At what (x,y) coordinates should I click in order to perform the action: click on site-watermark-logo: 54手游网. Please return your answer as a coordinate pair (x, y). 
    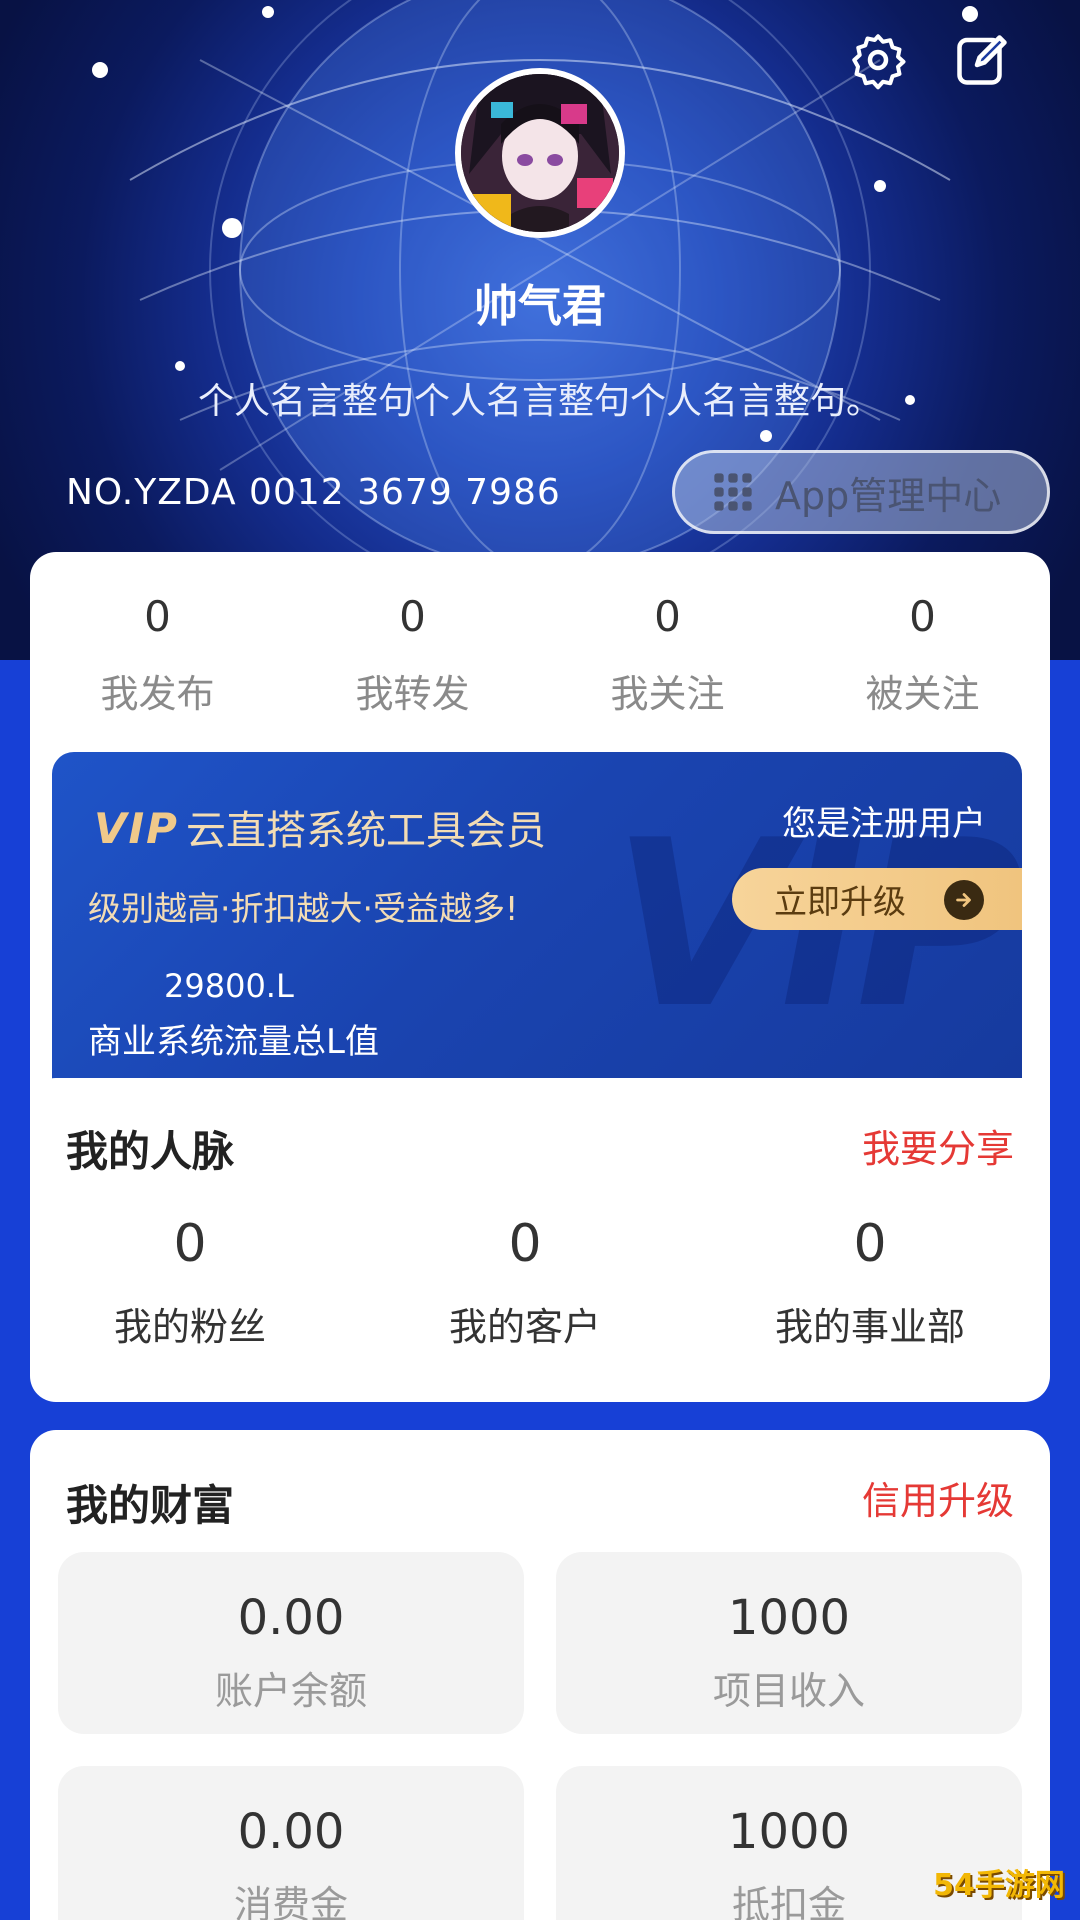
    Looking at the image, I should click on (999, 1885).